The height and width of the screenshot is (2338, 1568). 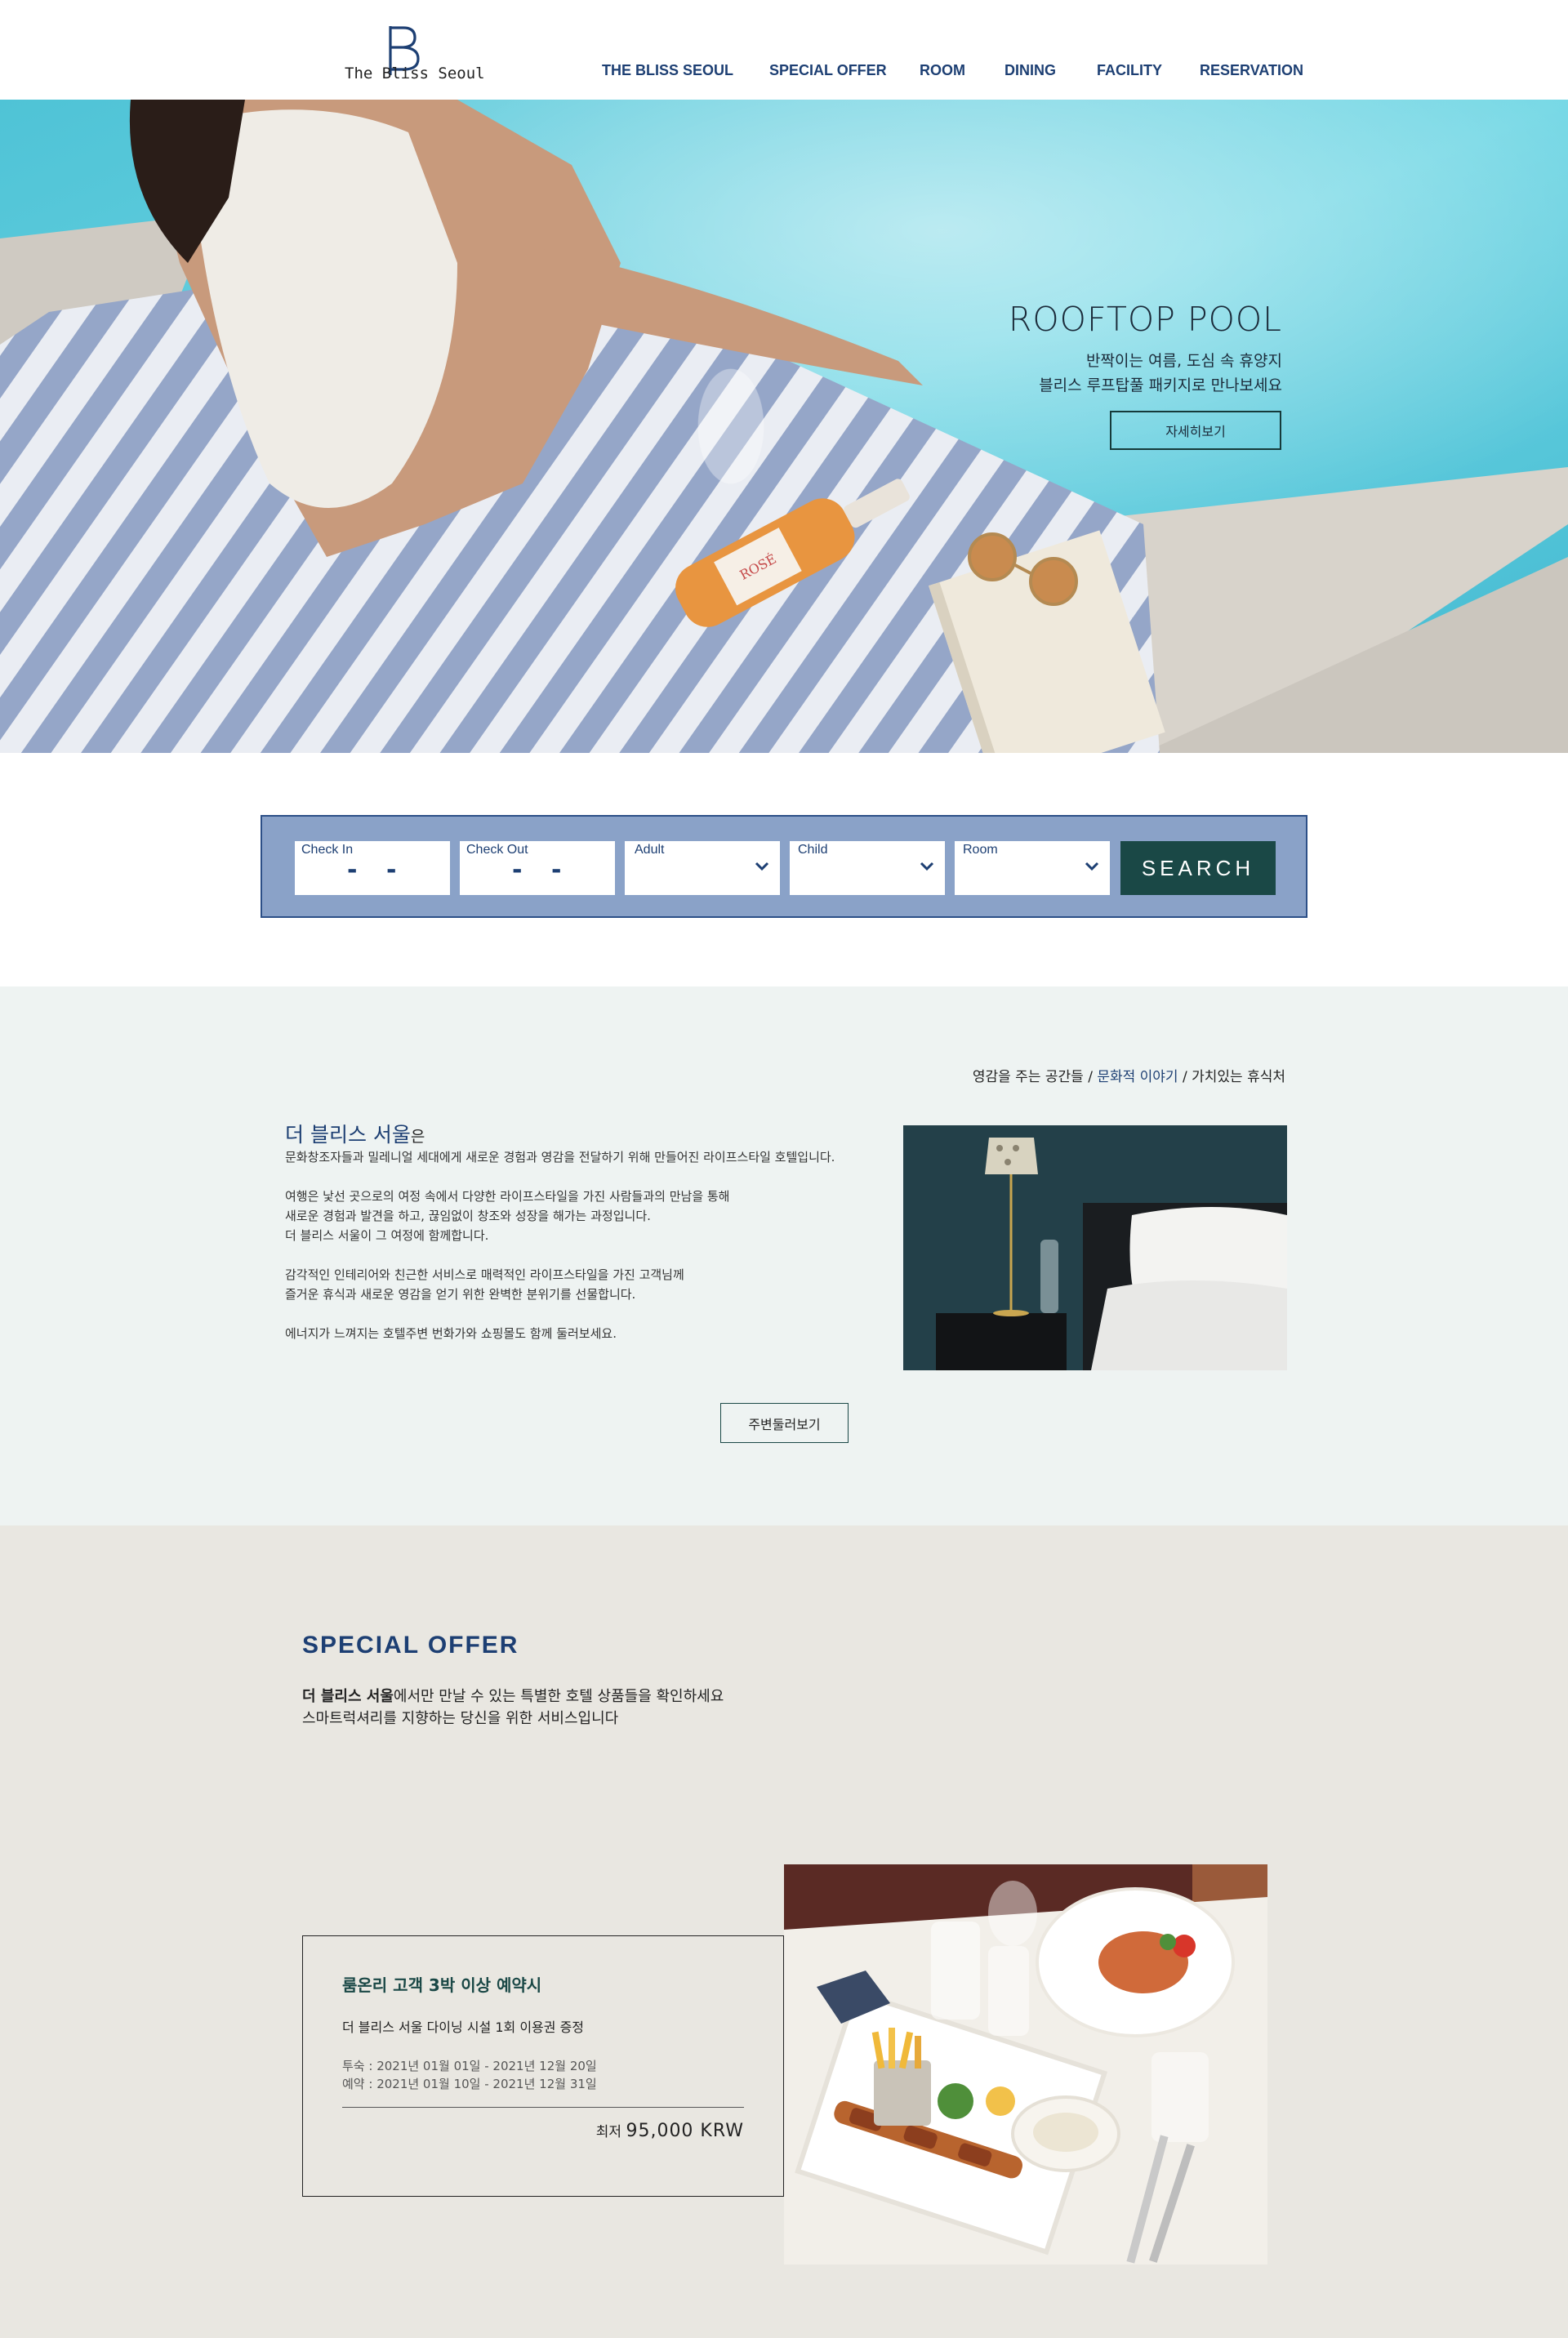 I want to click on room-select: Room, so click(x=1032, y=868).